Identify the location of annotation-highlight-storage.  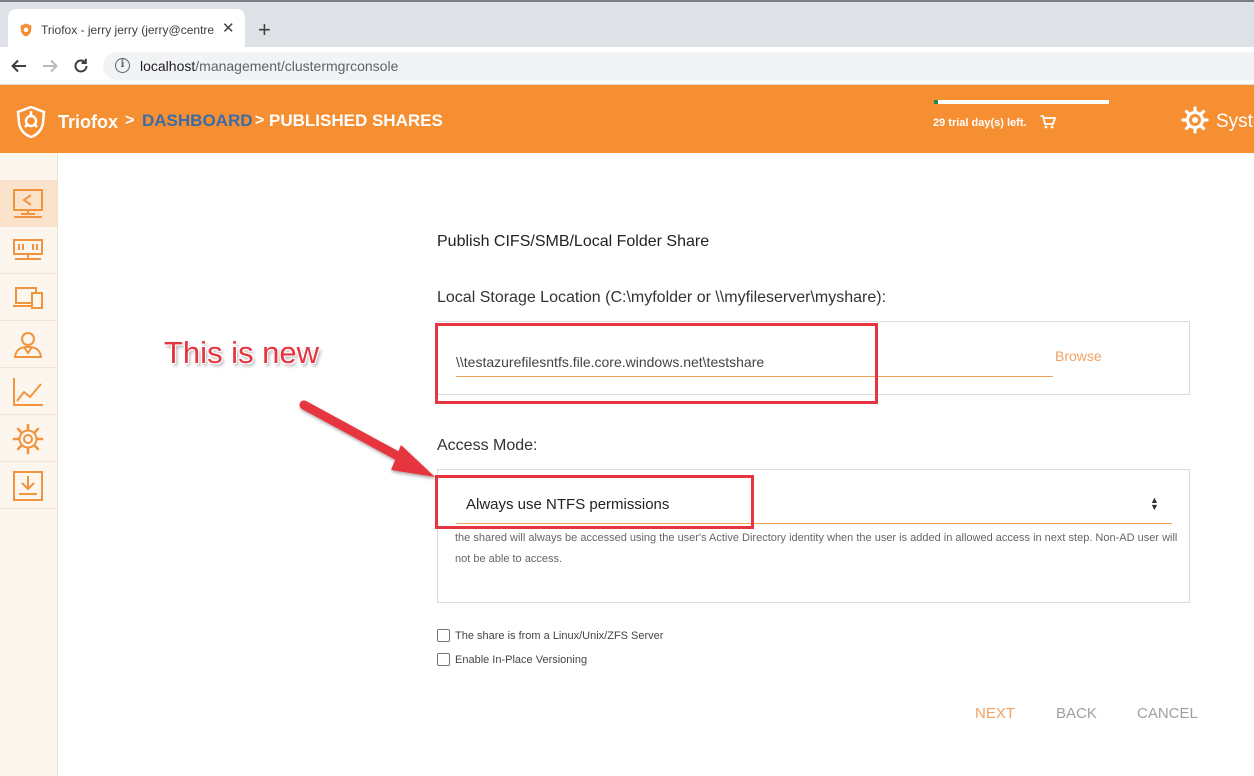
(656, 363).